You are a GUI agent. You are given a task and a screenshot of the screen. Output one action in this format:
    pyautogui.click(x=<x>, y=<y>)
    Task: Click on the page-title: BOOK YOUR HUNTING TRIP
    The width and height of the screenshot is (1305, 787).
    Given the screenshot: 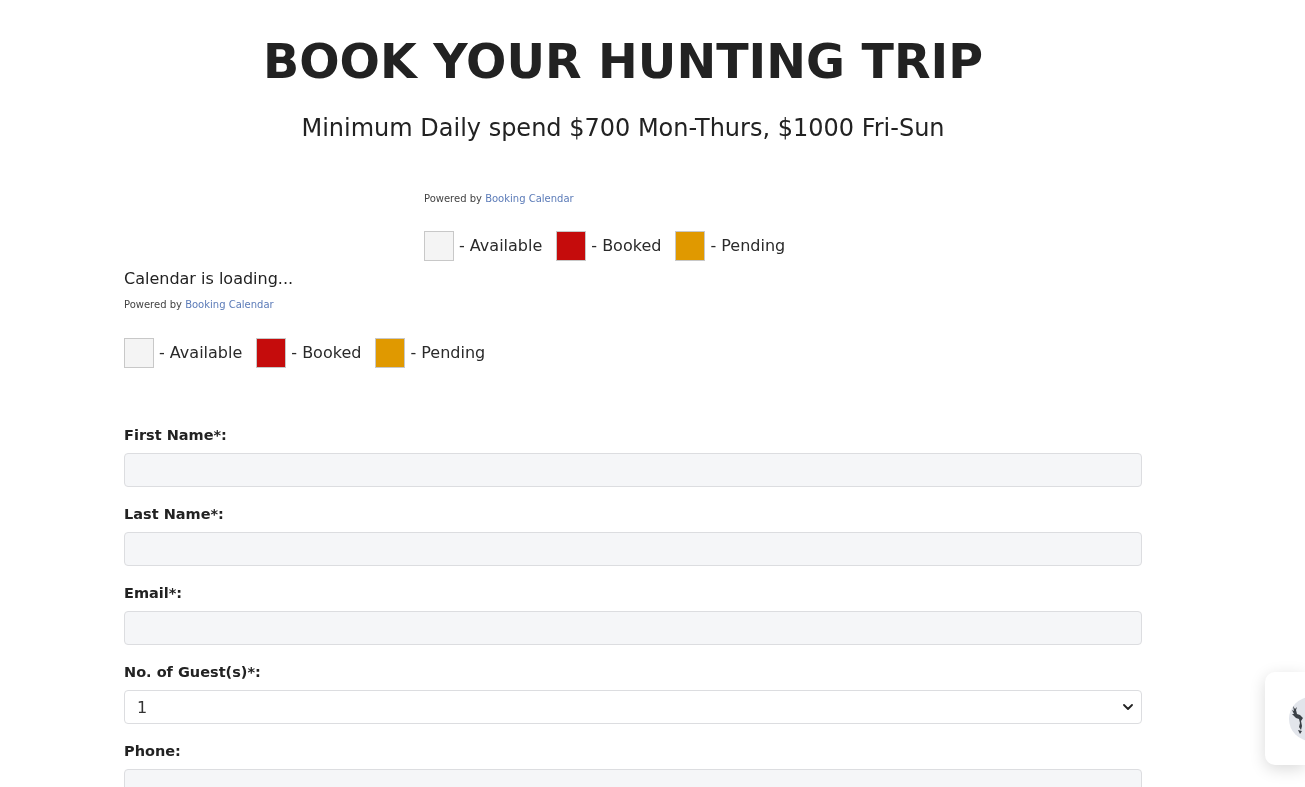 What is the action you would take?
    pyautogui.click(x=623, y=62)
    